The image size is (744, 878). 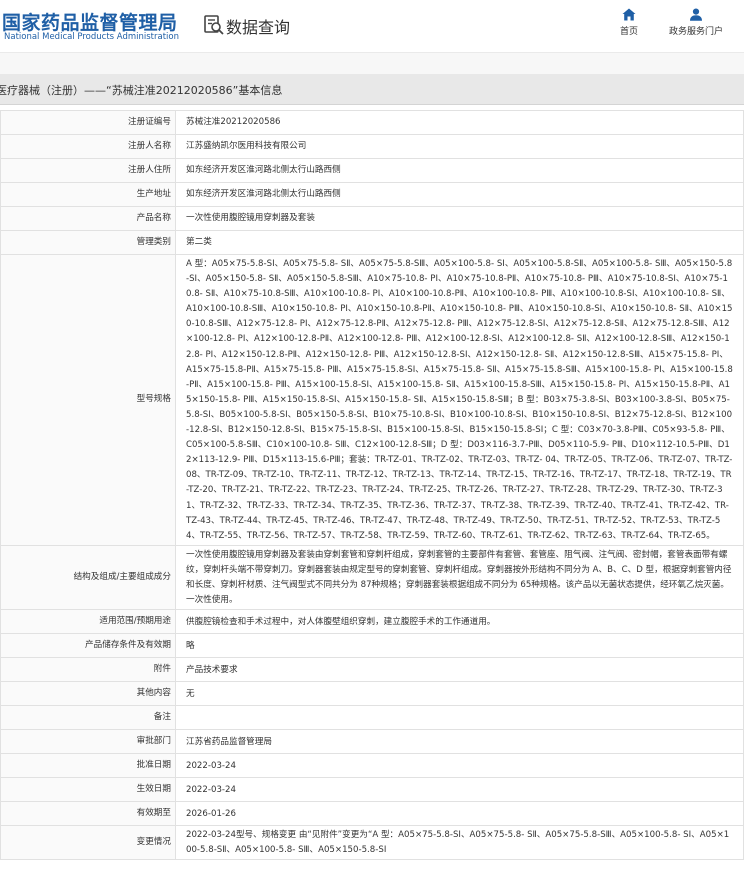 What do you see at coordinates (459, 670) in the screenshot?
I see `row-value: 产品技术要求` at bounding box center [459, 670].